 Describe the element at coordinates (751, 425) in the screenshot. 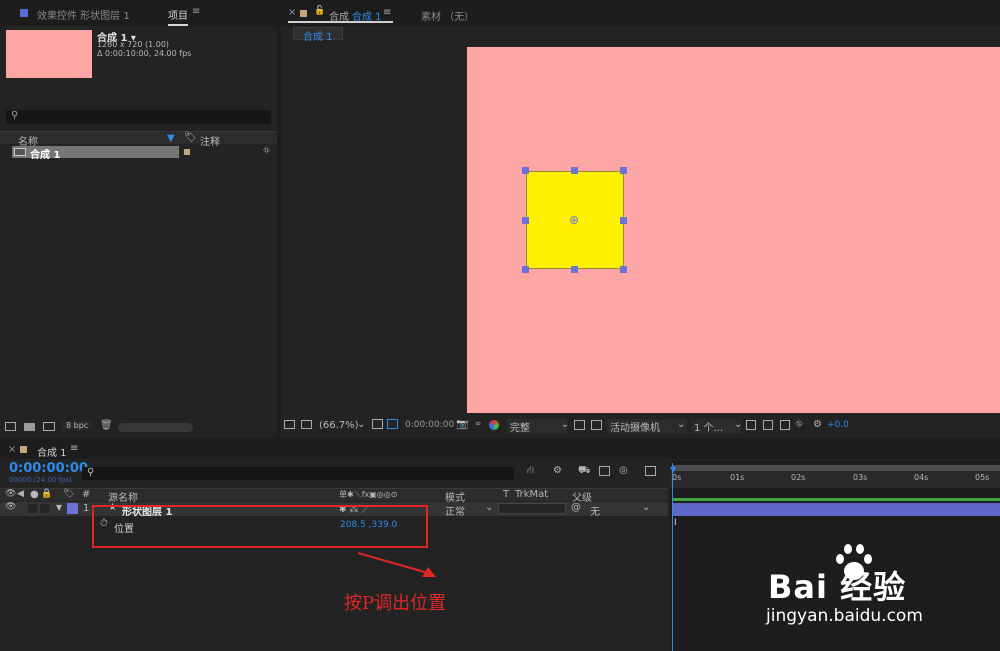

I see `toggle-pixel-aspect-icon` at that location.